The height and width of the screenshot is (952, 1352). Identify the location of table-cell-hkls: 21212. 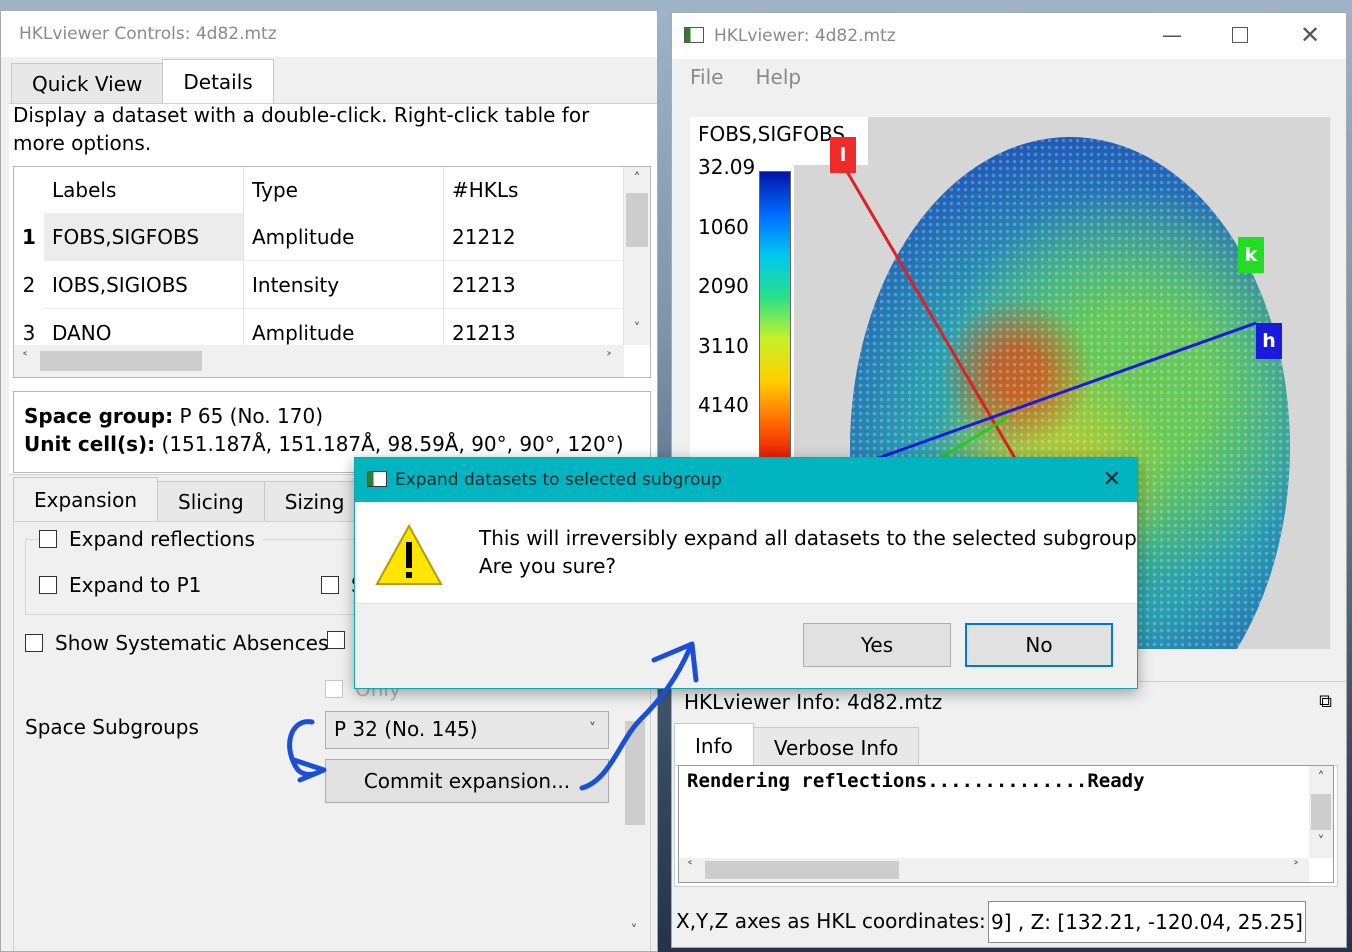
(534, 237).